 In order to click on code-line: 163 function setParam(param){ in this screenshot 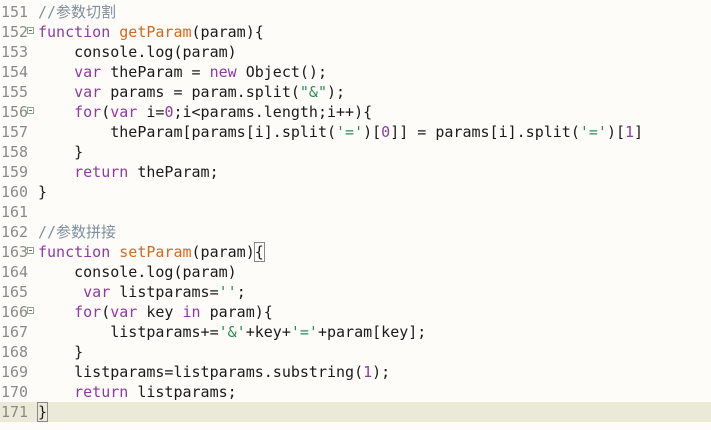, I will do `click(355, 252)`.